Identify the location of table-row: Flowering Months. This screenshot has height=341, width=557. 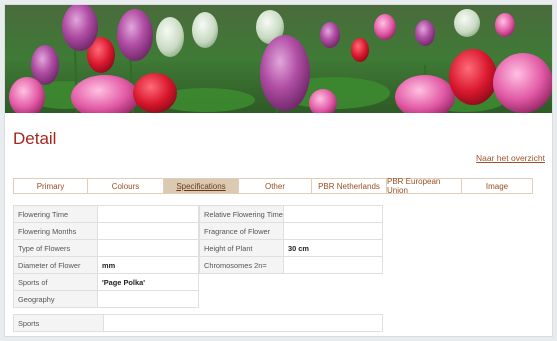
(106, 231).